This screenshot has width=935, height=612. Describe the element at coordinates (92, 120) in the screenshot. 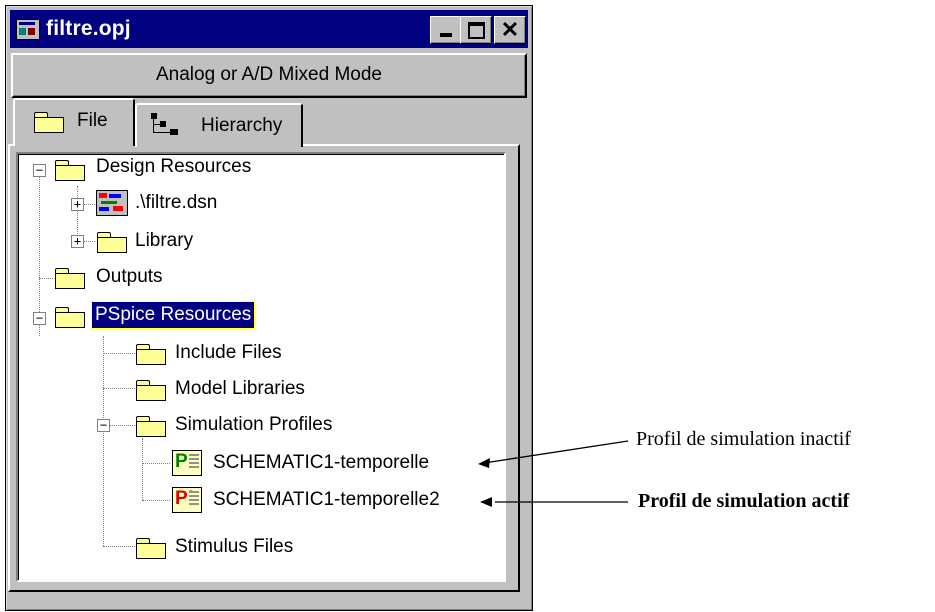

I see `tab-file-label: File` at that location.